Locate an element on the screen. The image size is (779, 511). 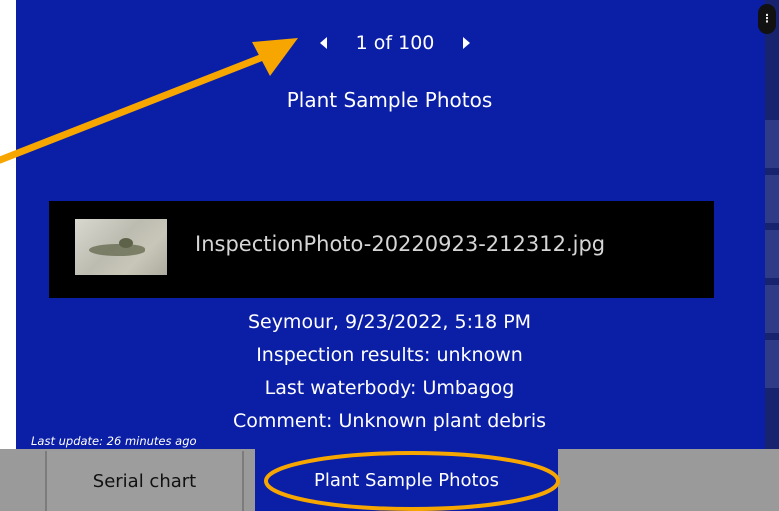
detail-line: Last waterbody: Umbagog is located at coordinates (389, 388).